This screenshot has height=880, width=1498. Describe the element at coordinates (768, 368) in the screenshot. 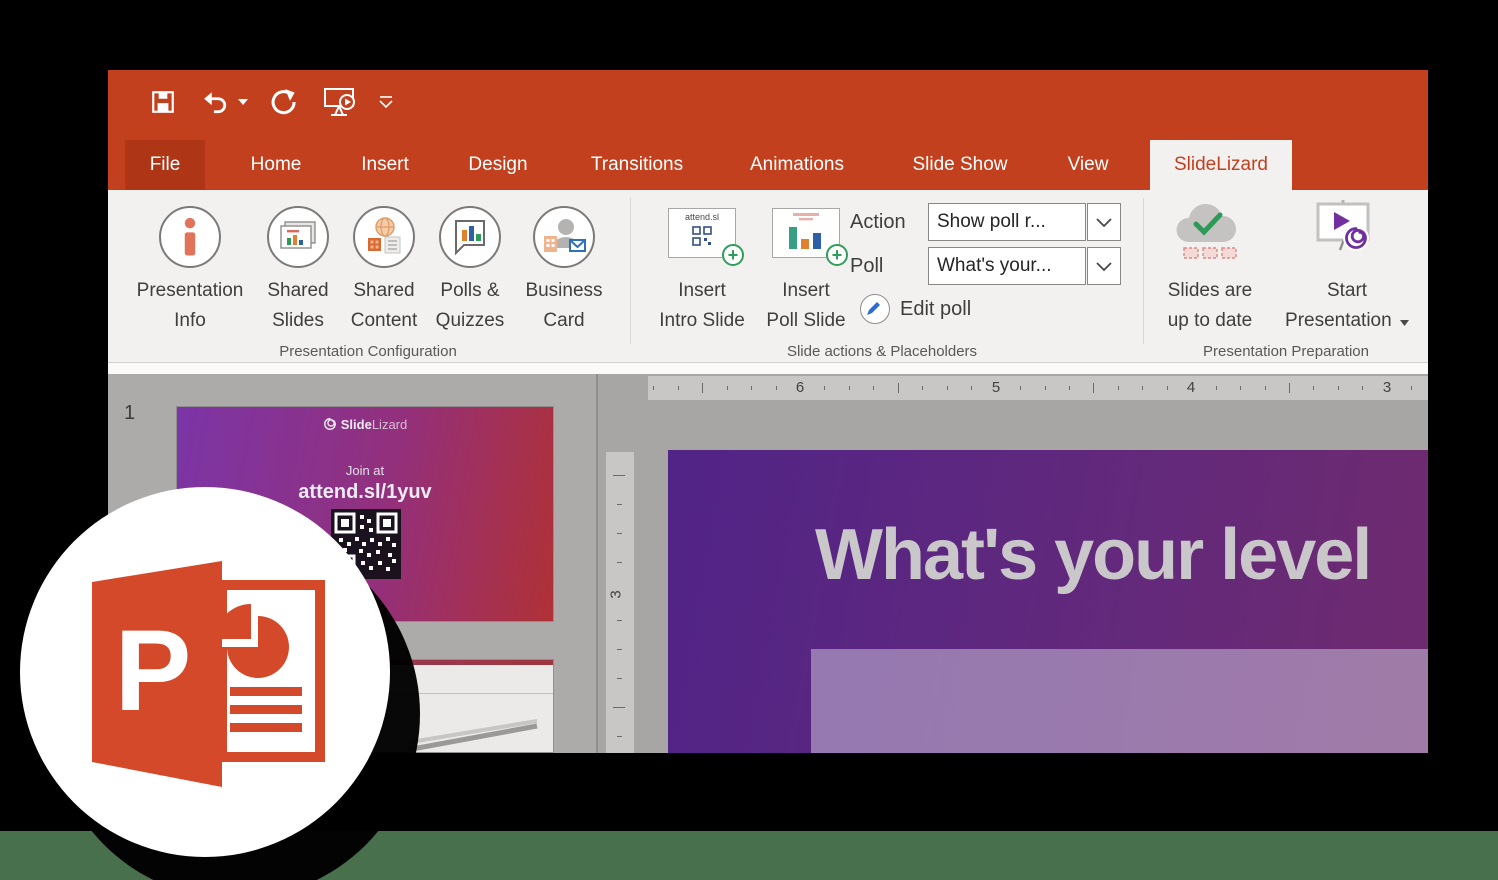

I see `ribbon-bottom-strip` at that location.